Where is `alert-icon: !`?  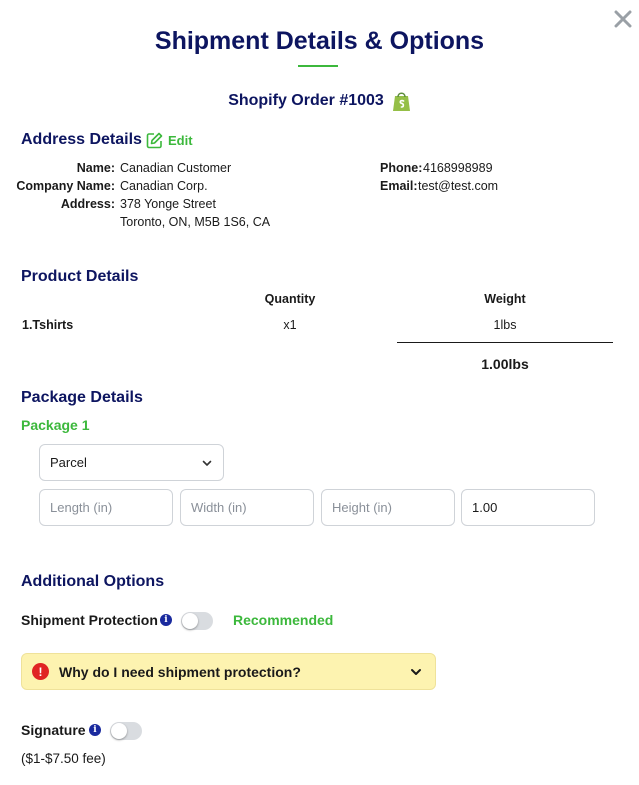 alert-icon: ! is located at coordinates (40, 671).